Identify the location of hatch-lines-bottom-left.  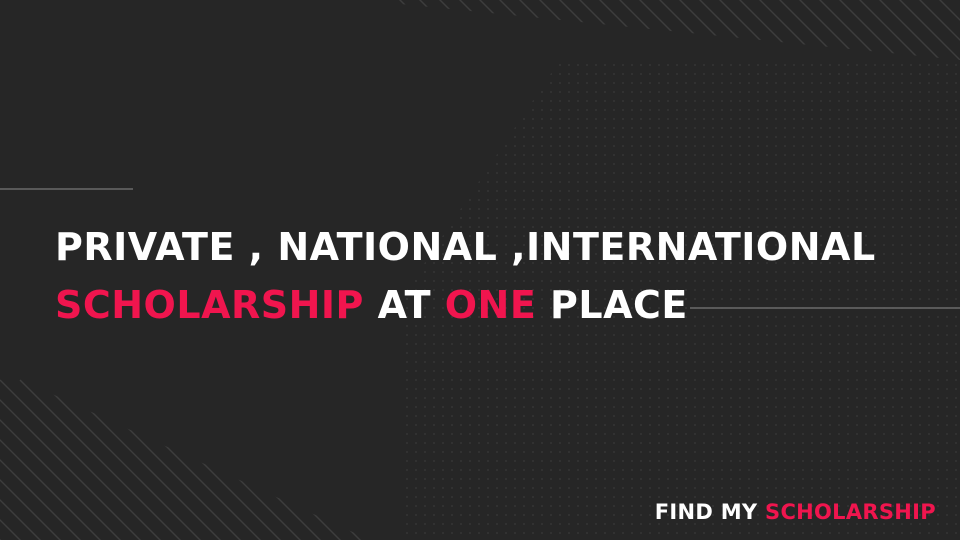
(185, 459).